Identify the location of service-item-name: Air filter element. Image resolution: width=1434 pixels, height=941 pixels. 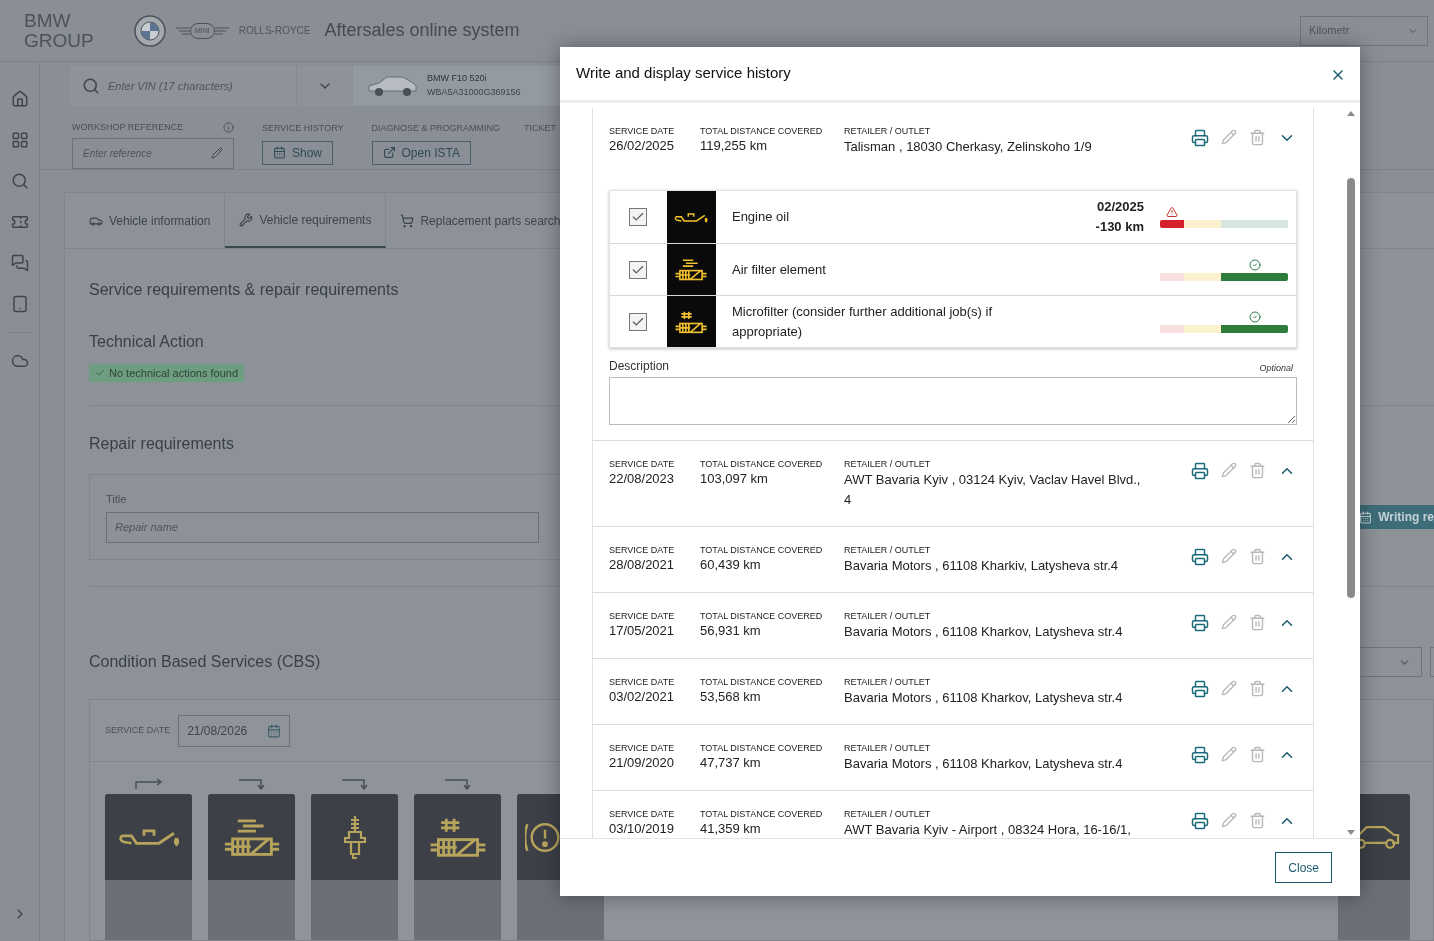
(779, 269).